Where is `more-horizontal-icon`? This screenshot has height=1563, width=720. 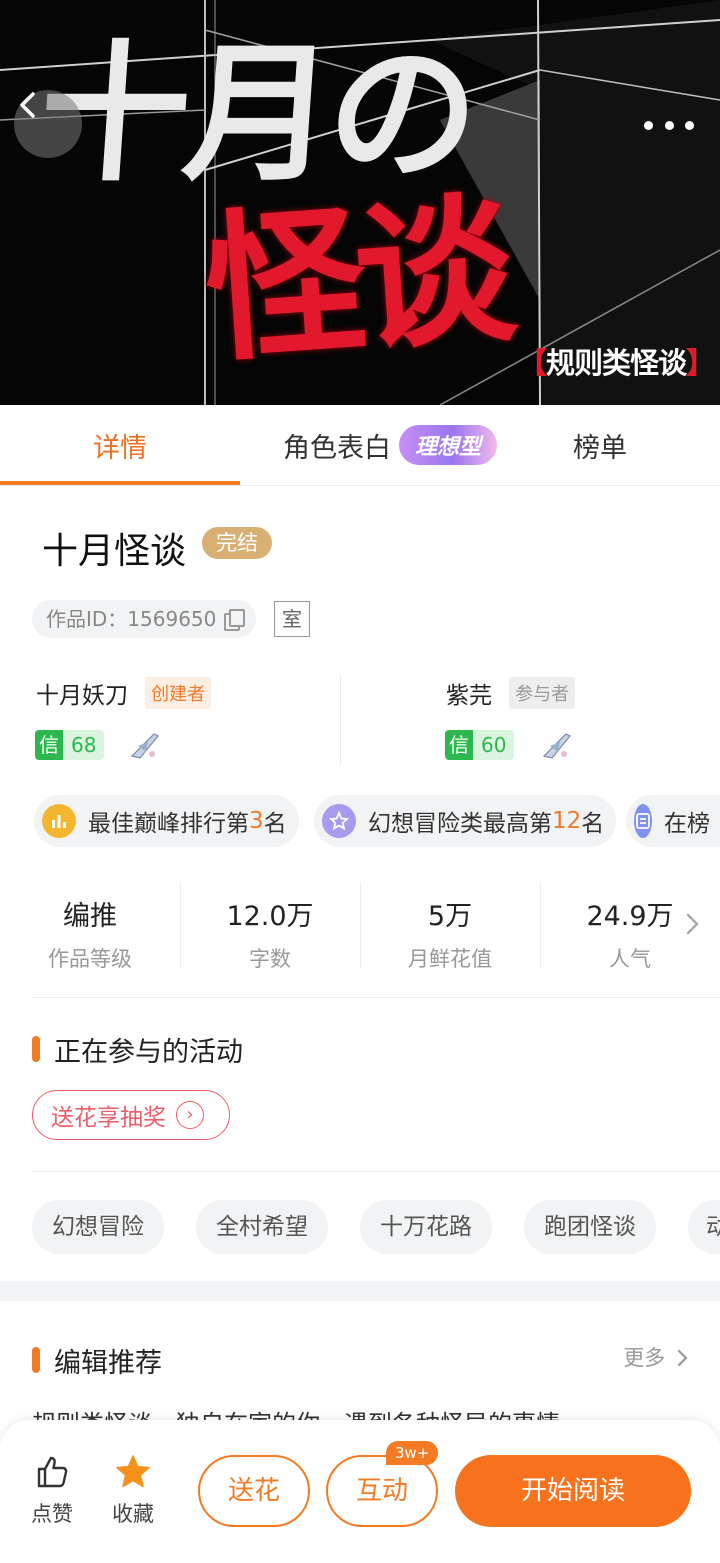 more-horizontal-icon is located at coordinates (648, 125).